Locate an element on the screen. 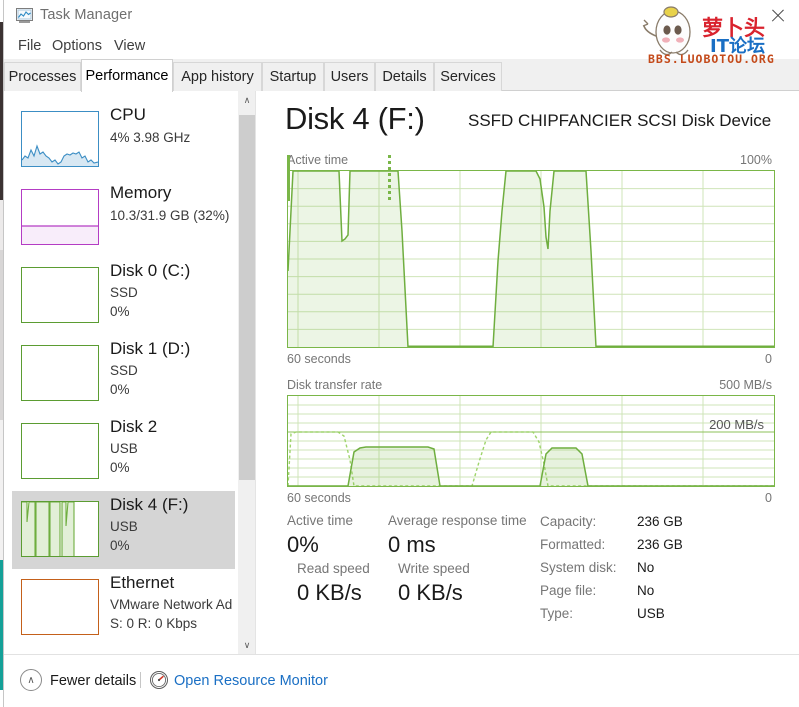 The height and width of the screenshot is (707, 799). sidebar-item-label: Memory is located at coordinates (141, 192).